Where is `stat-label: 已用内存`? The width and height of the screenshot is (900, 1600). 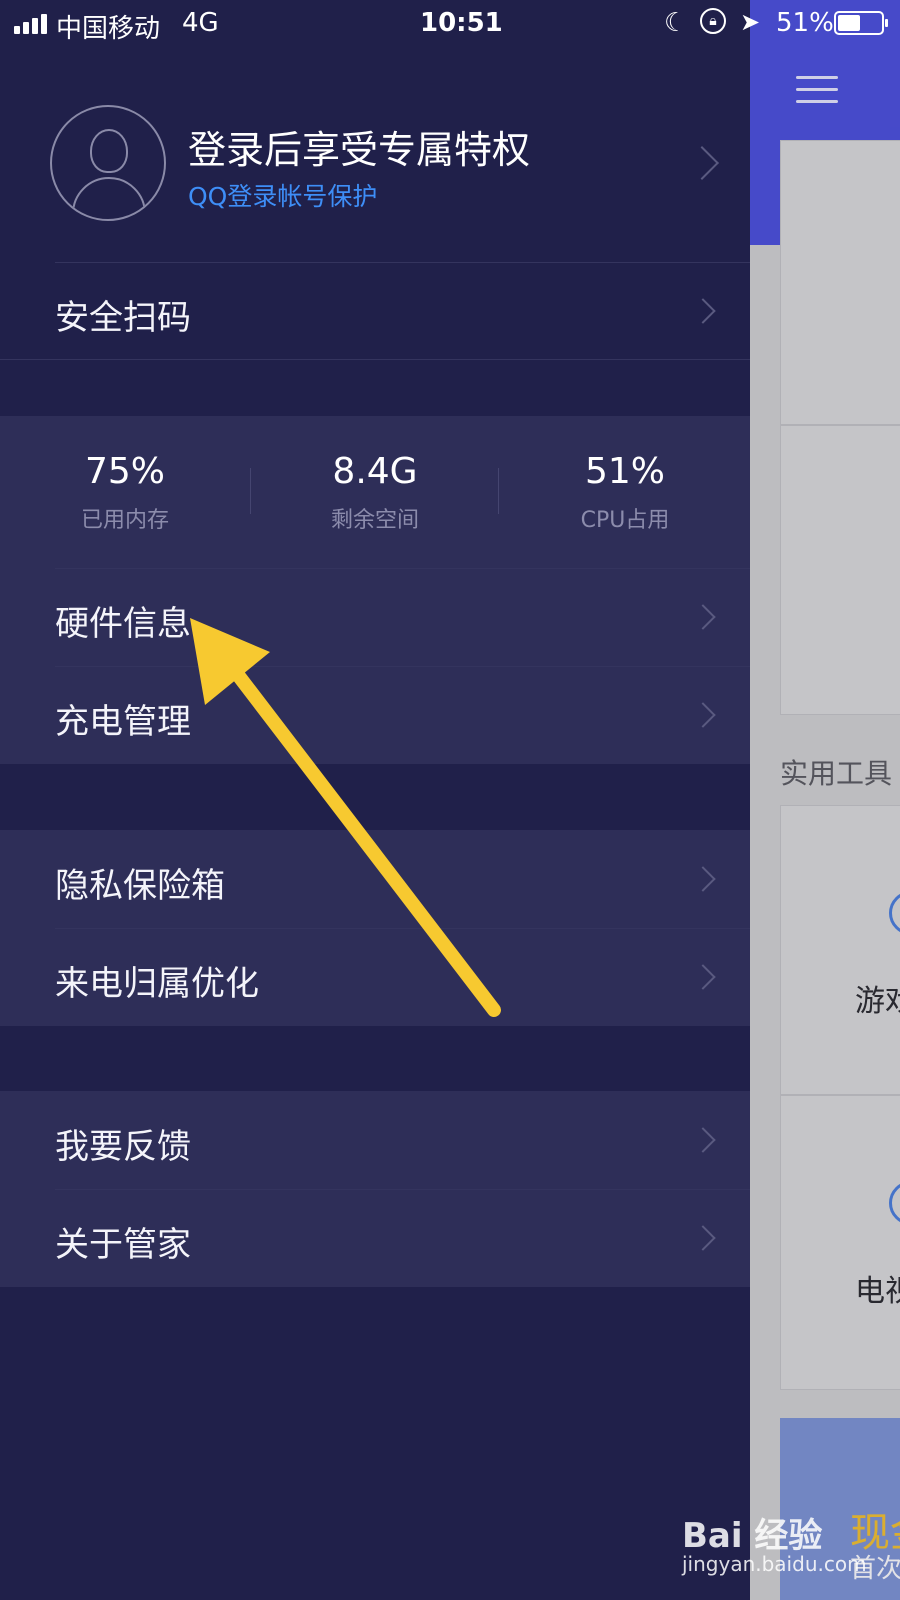
stat-label: 已用内存 is located at coordinates (124, 520).